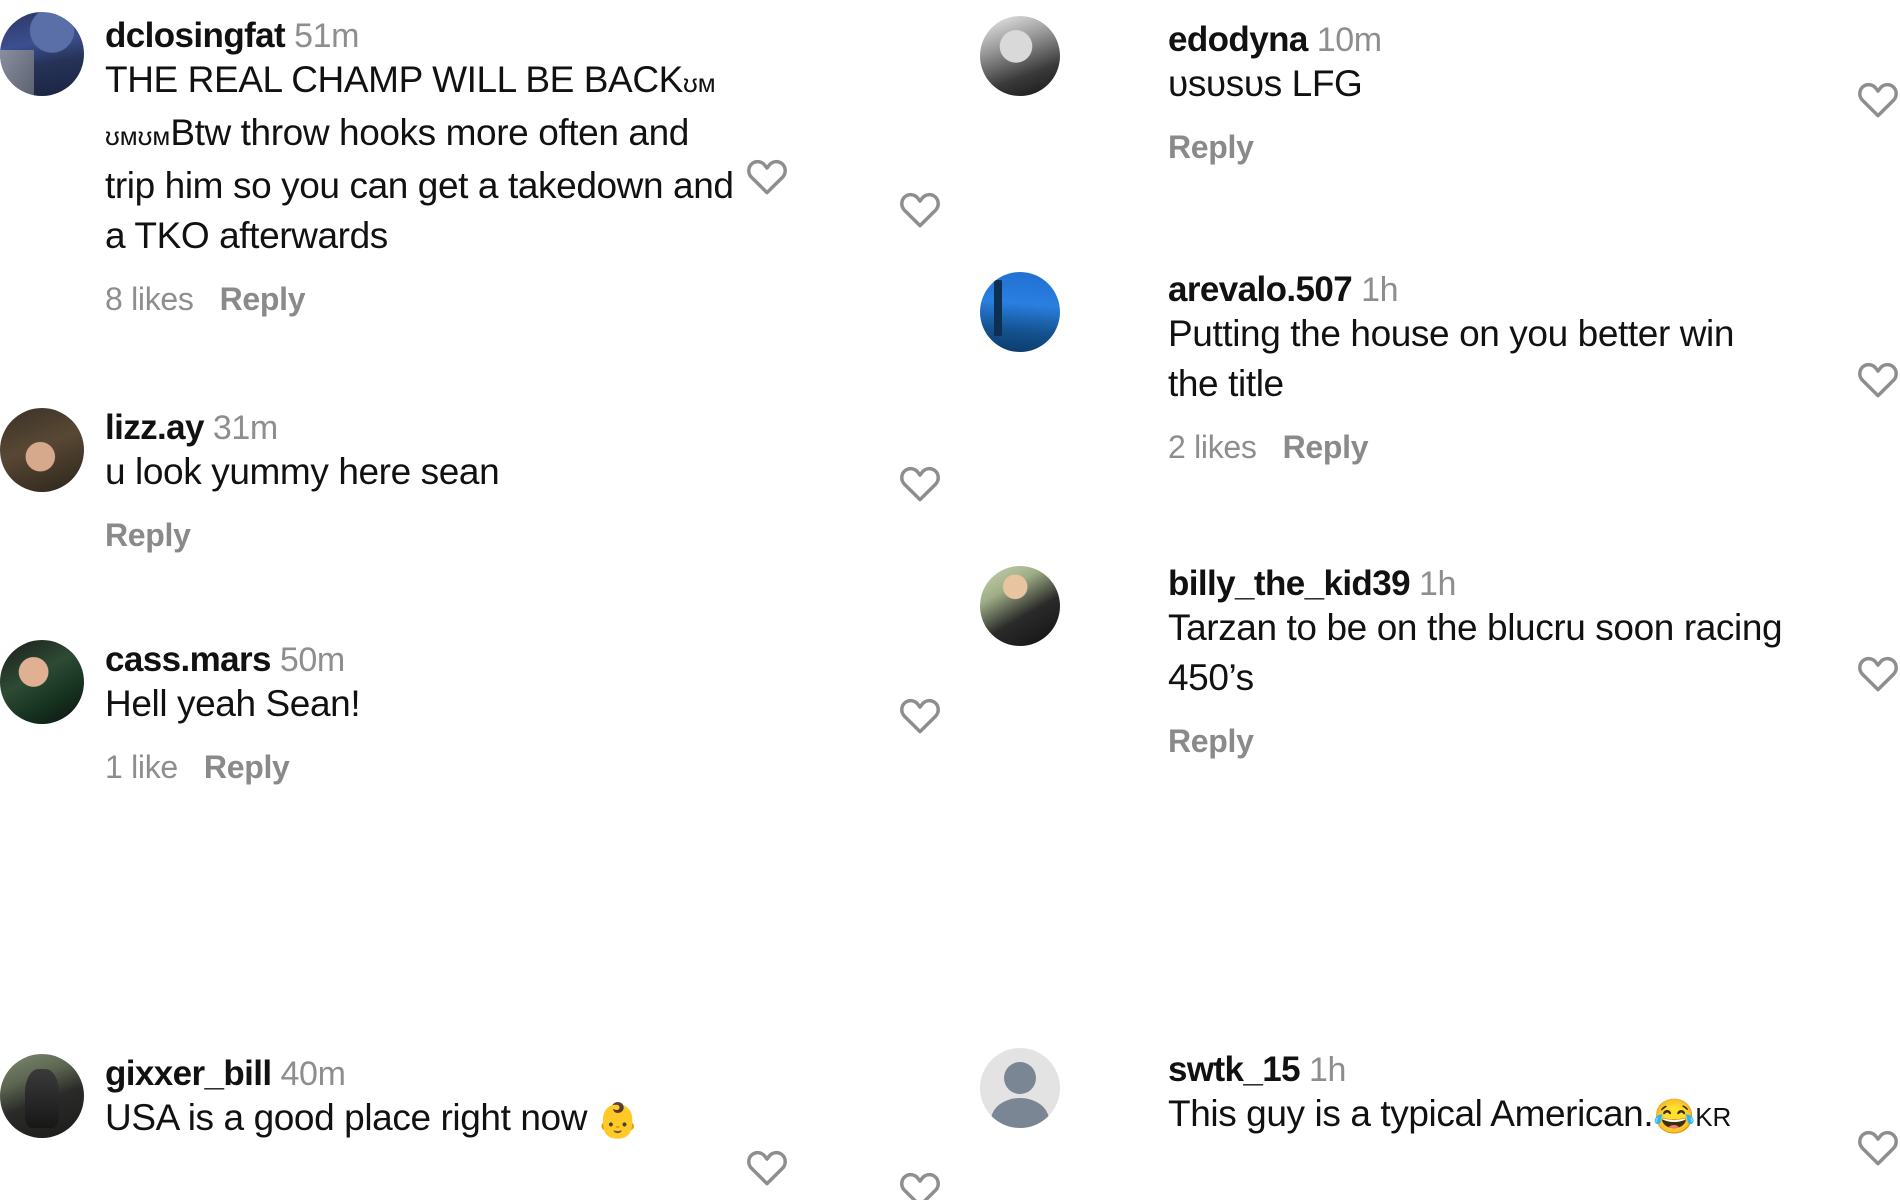 The width and height of the screenshot is (1900, 1200). What do you see at coordinates (430, 659) in the screenshot?
I see `comment-meta: cass.mars 50m` at bounding box center [430, 659].